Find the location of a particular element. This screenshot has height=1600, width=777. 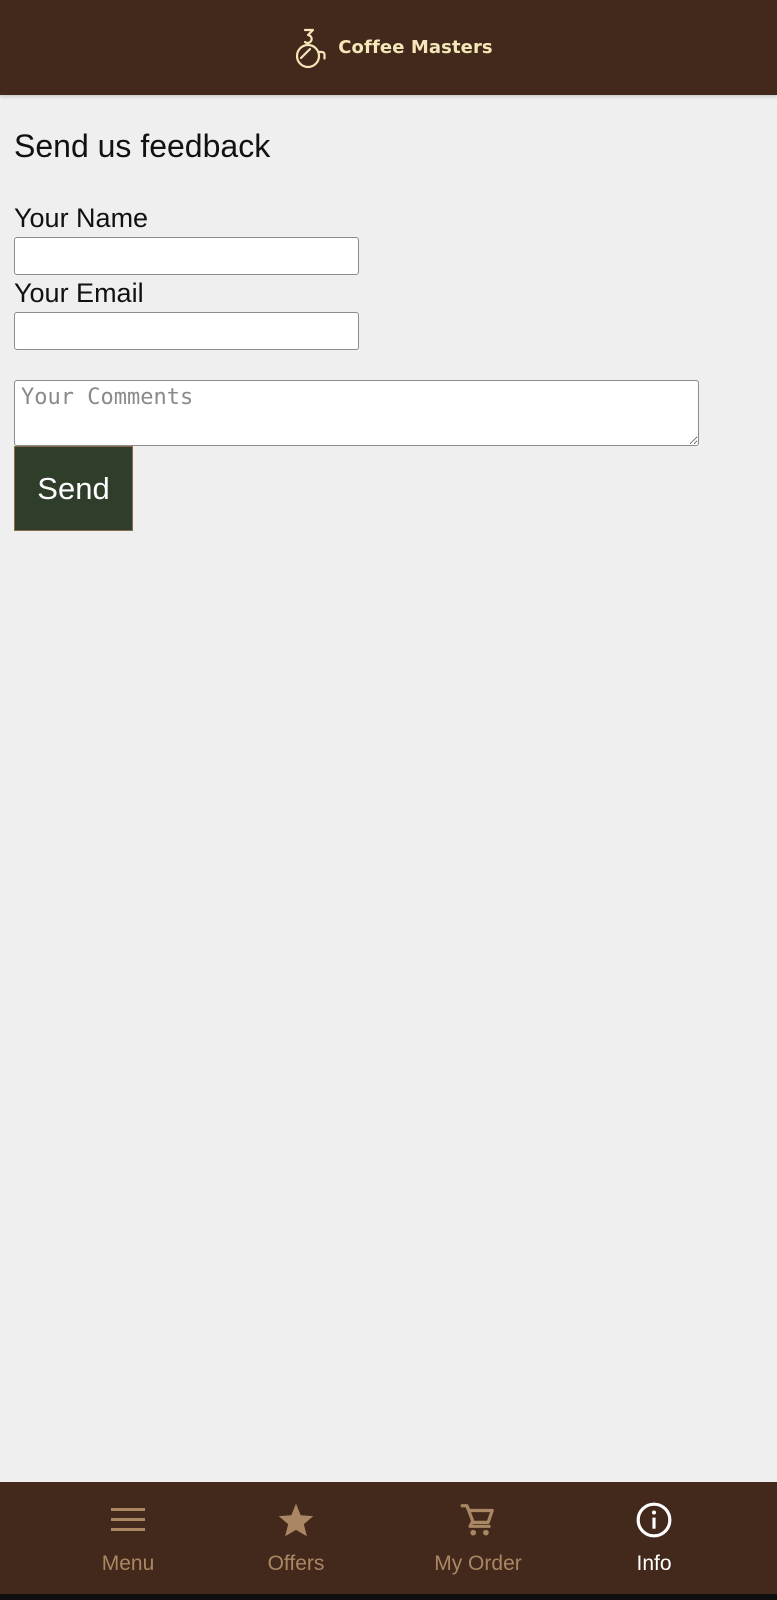

brand: Coffee Masters is located at coordinates (392, 48).